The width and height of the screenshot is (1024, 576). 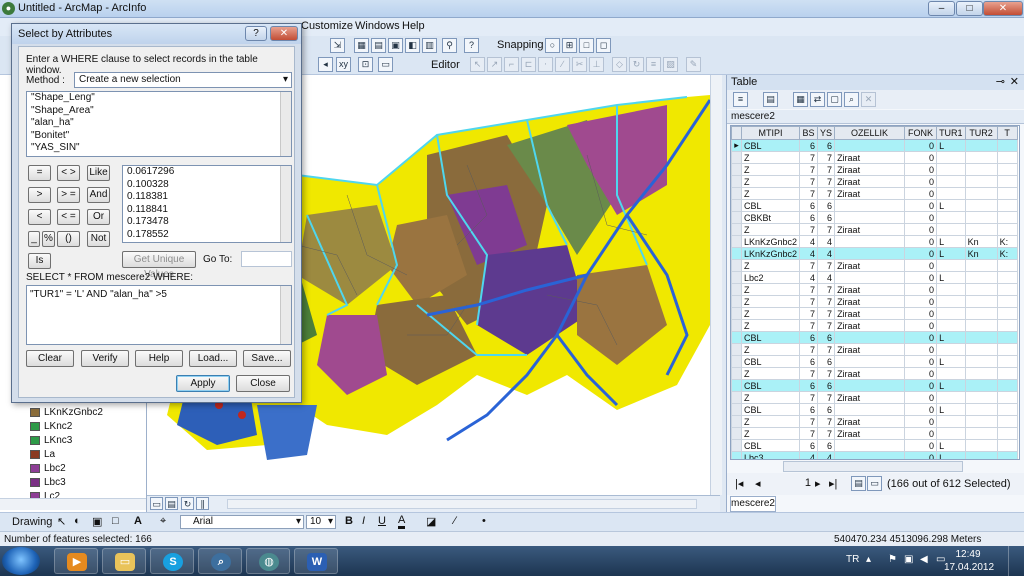 I want to click on data-view-icon: ▭, so click(x=156, y=503).